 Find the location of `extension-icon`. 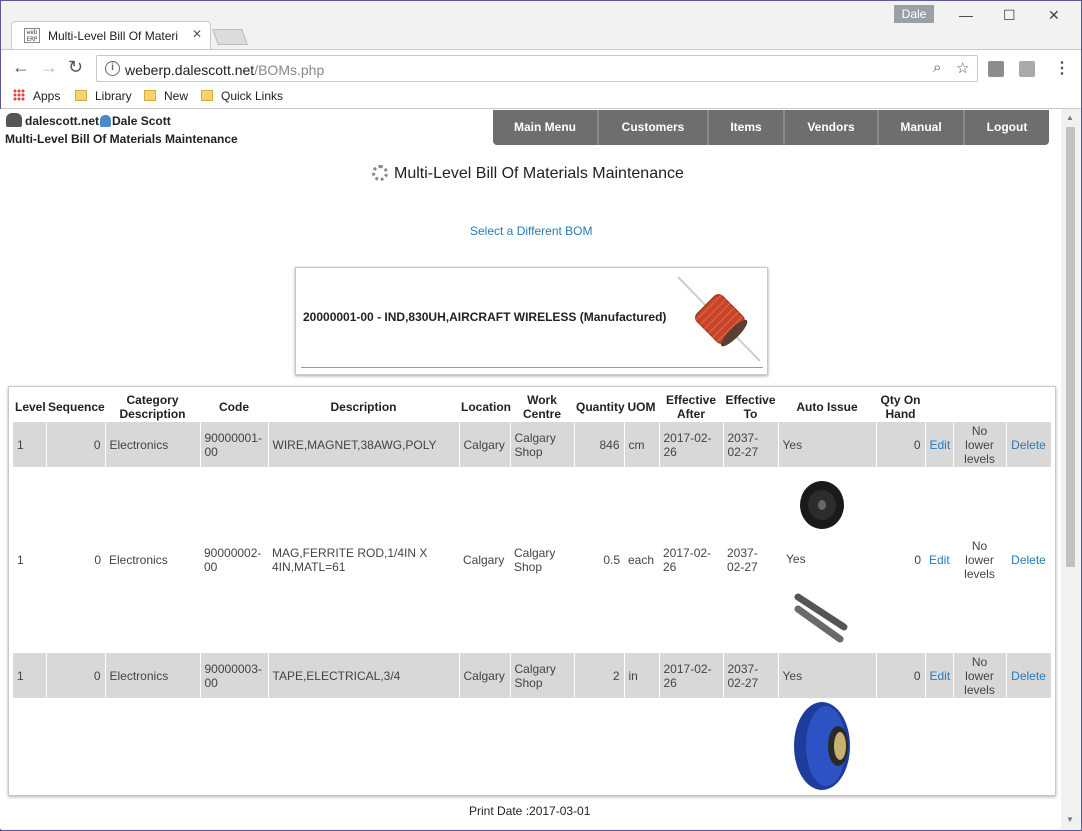

extension-icon is located at coordinates (996, 69).